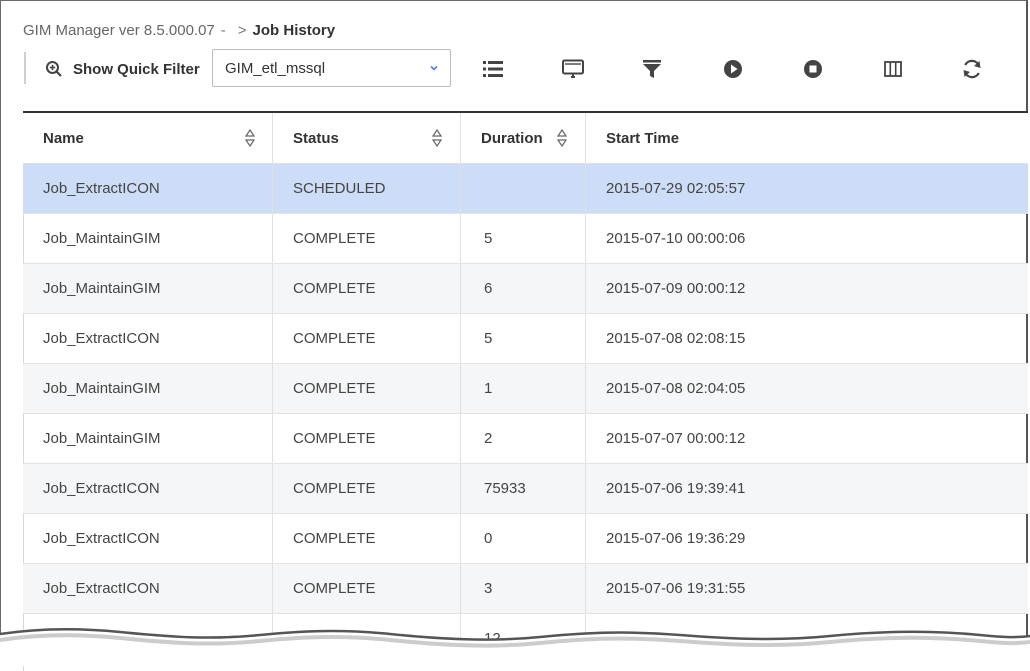  I want to click on cell-duration: 2, so click(488, 438).